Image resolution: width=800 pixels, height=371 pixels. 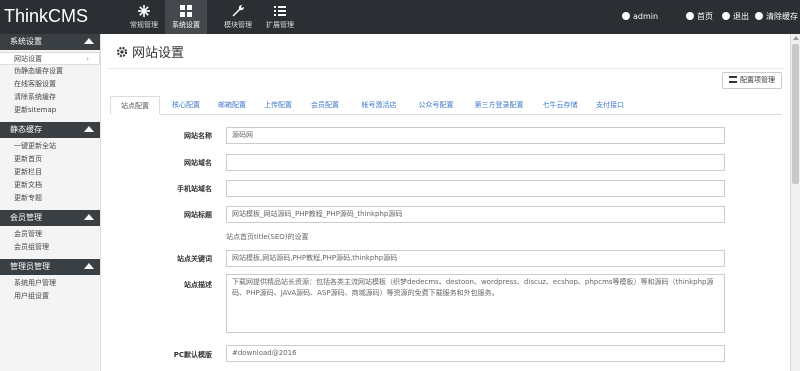 I want to click on clear-cache-link: 清除缓存, so click(x=776, y=17).